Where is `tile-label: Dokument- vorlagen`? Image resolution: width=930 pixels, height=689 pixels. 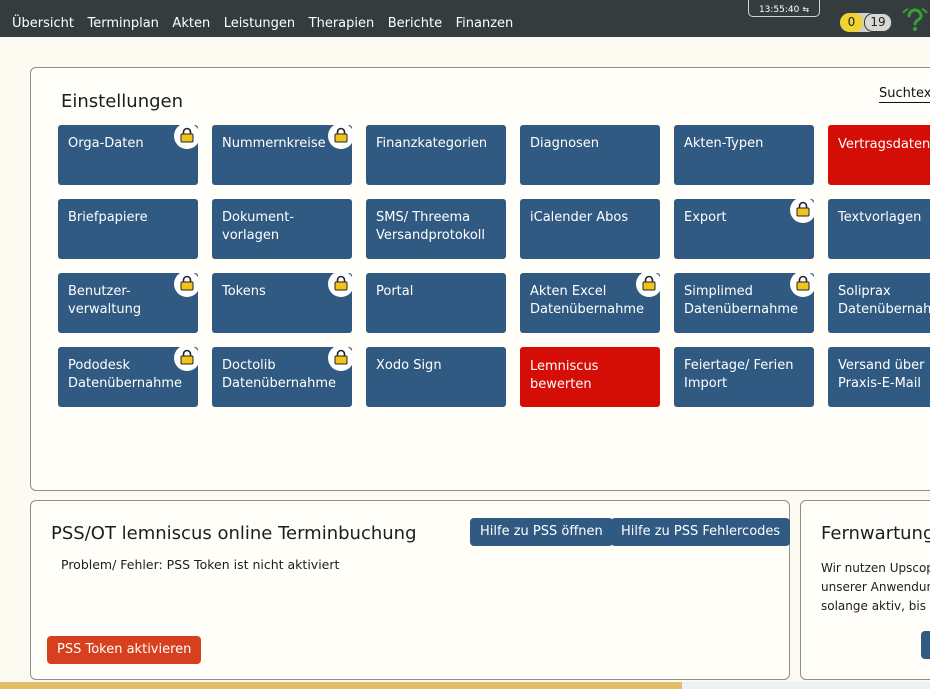 tile-label: Dokument- vorlagen is located at coordinates (258, 226).